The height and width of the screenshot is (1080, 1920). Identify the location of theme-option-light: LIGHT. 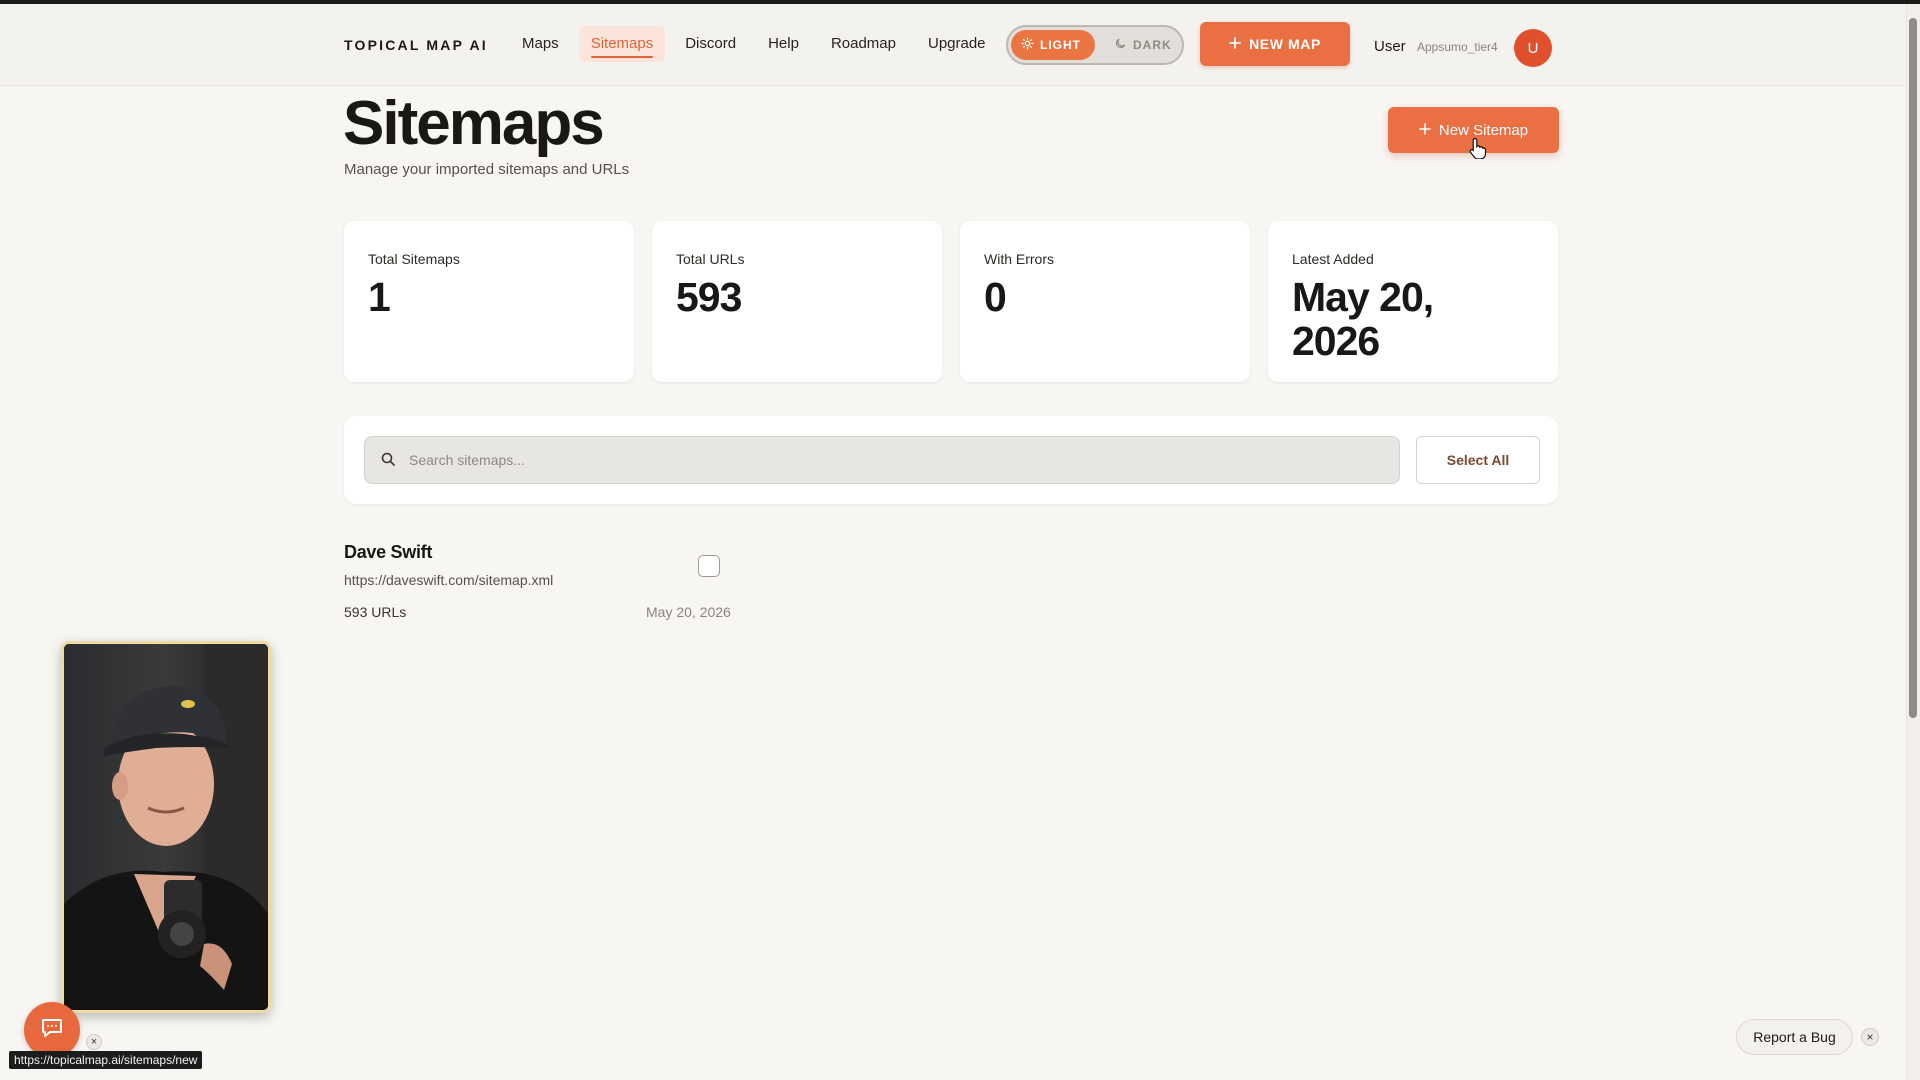
(1053, 45).